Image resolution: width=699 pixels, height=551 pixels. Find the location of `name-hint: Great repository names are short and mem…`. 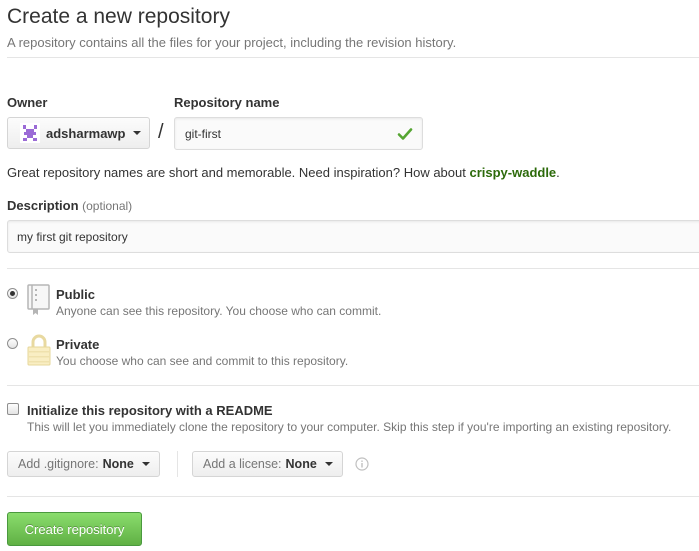

name-hint: Great repository names are short and mem… is located at coordinates (283, 172).